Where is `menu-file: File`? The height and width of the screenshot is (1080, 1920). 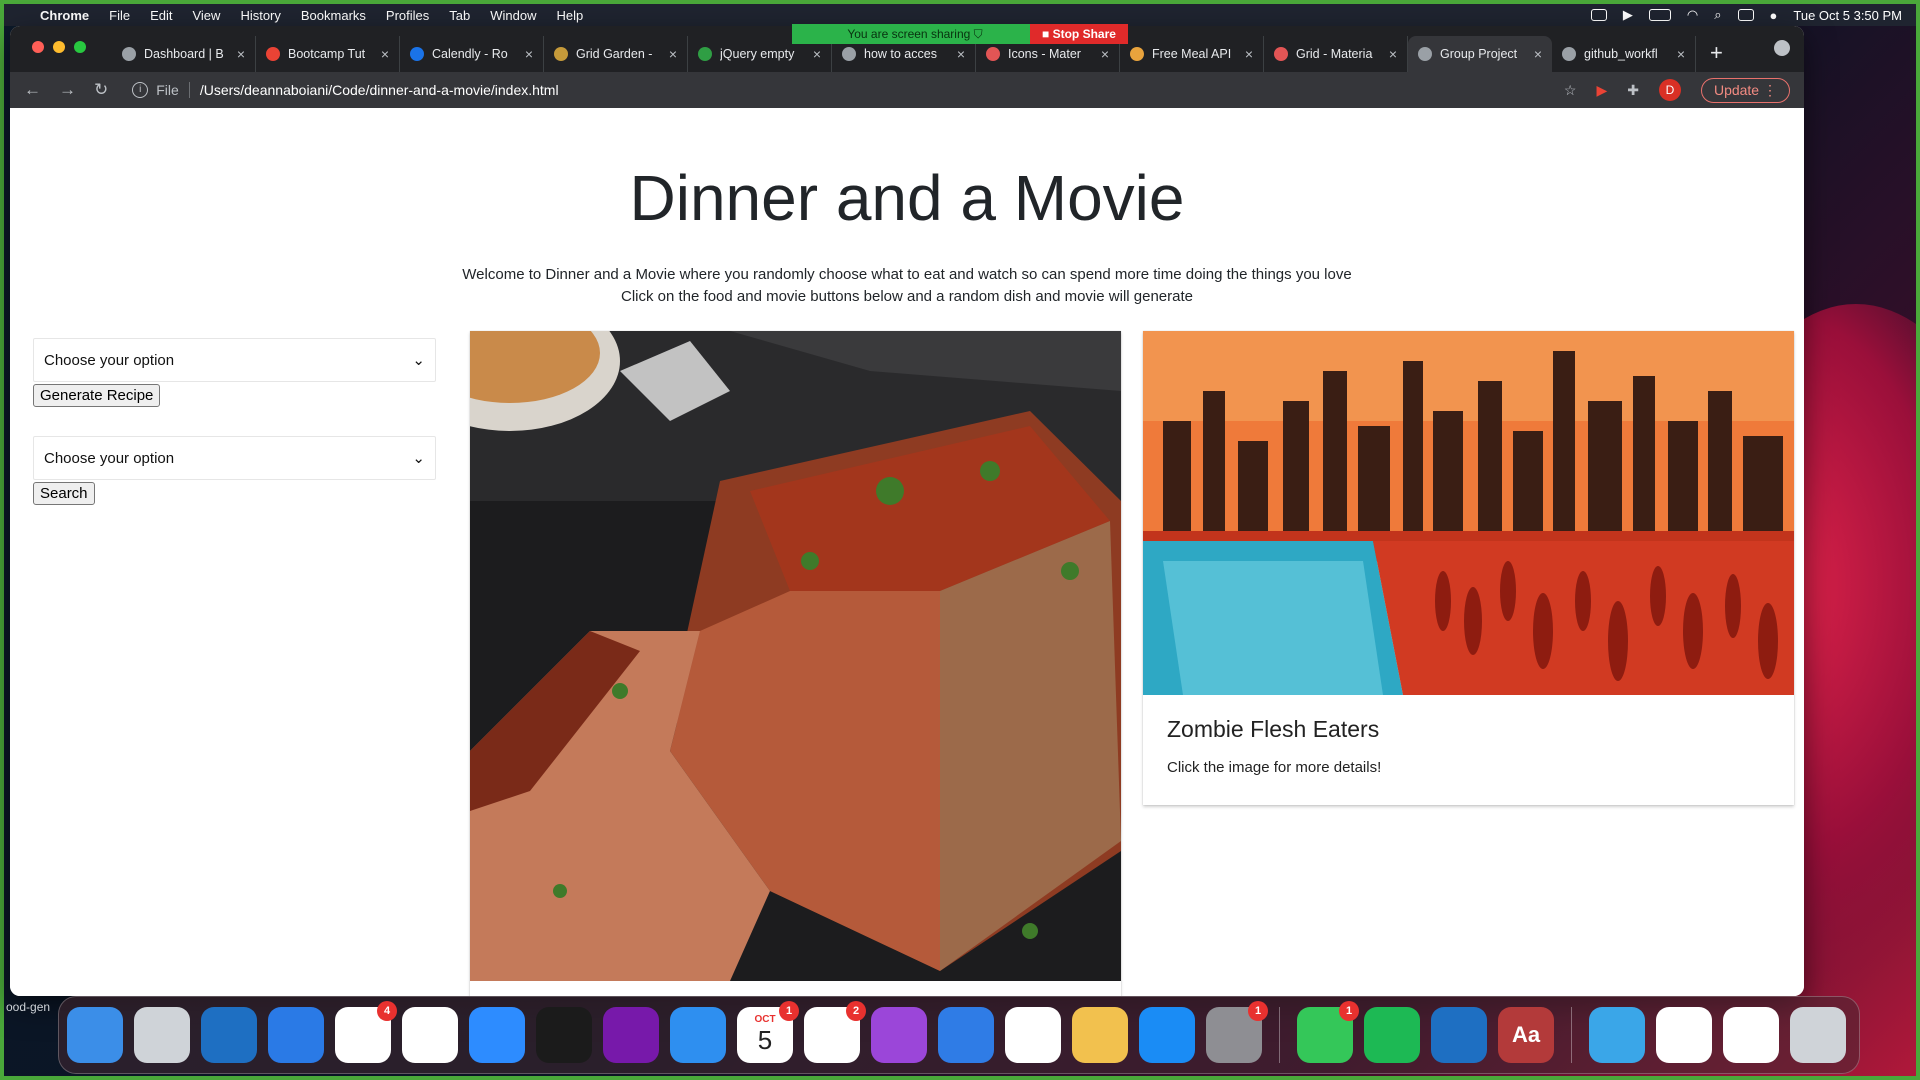 menu-file: File is located at coordinates (119, 15).